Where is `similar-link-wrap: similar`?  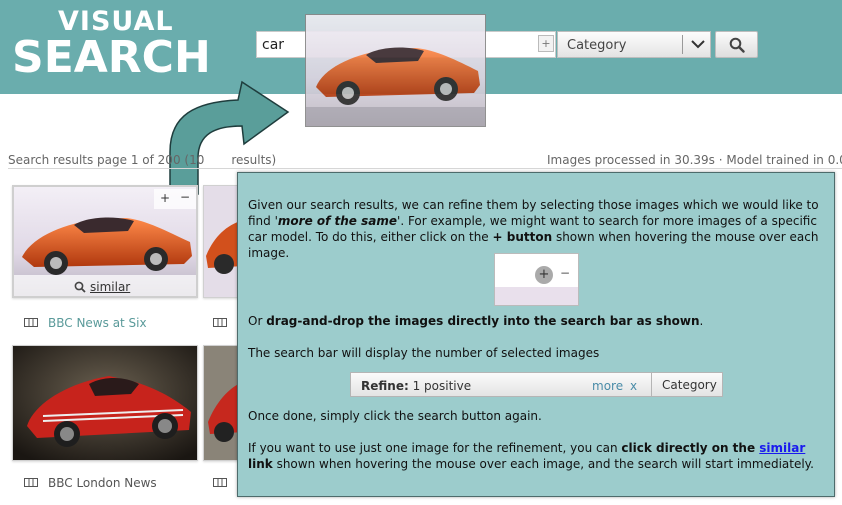 similar-link-wrap: similar is located at coordinates (102, 287).